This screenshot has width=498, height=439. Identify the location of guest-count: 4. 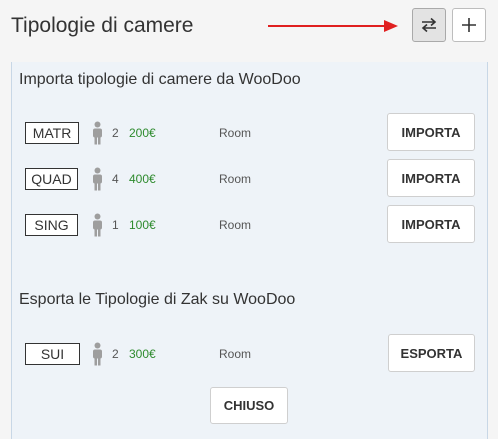
(115, 179).